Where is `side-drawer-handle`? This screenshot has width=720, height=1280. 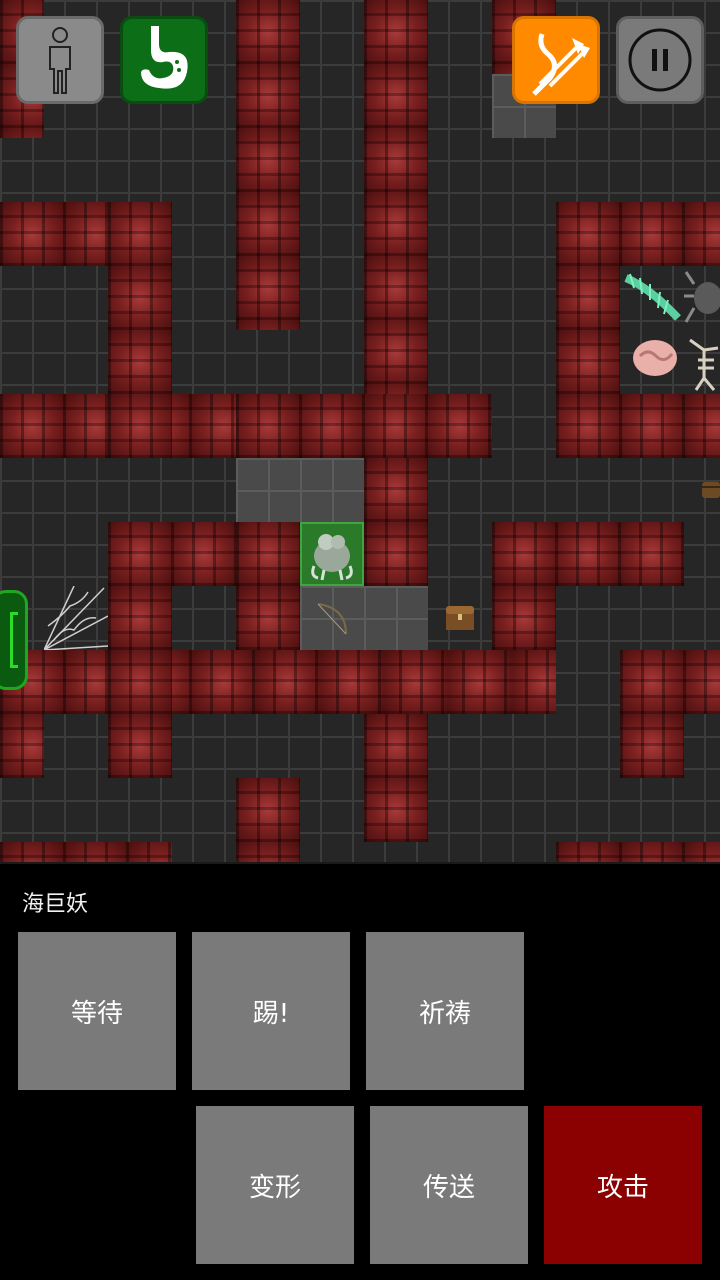
side-drawer-handle is located at coordinates (14, 640).